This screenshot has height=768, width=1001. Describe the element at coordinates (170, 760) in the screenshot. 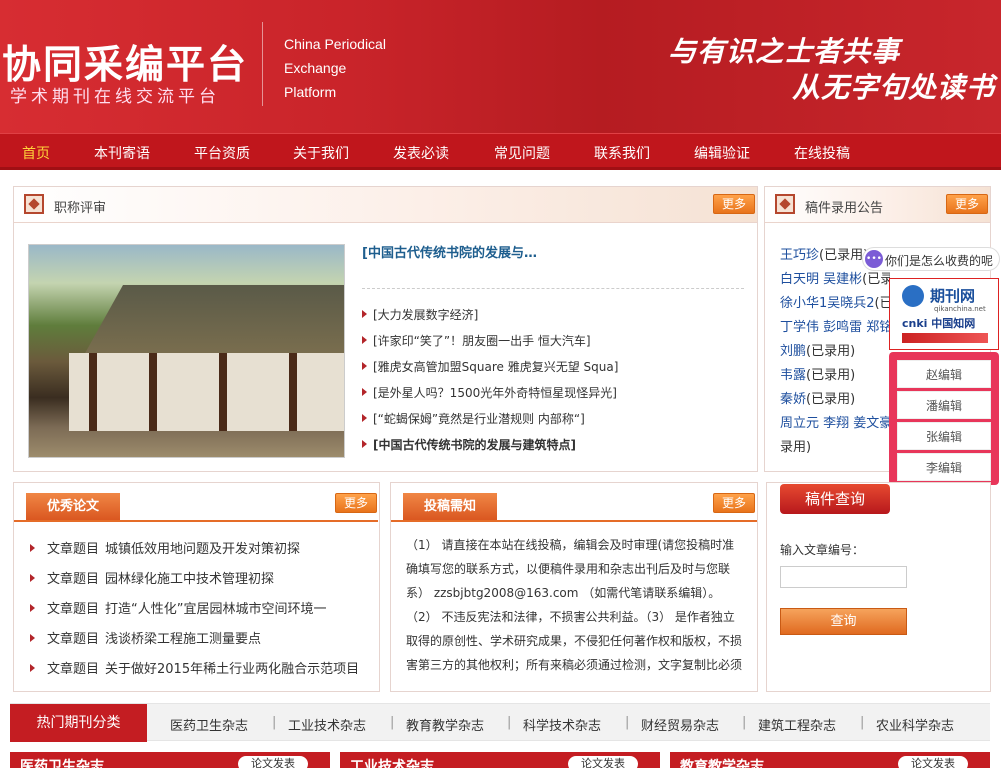

I see `bottom-section-medical: 医药卫生杂志 论文发表` at that location.